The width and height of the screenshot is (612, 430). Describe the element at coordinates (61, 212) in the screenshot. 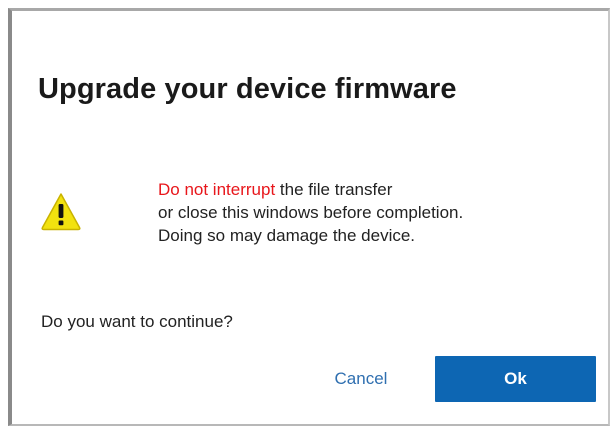

I see `warning-triangle-icon` at that location.